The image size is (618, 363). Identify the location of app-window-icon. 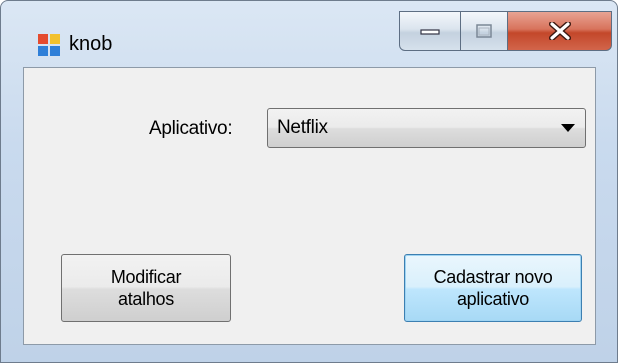
(49, 45).